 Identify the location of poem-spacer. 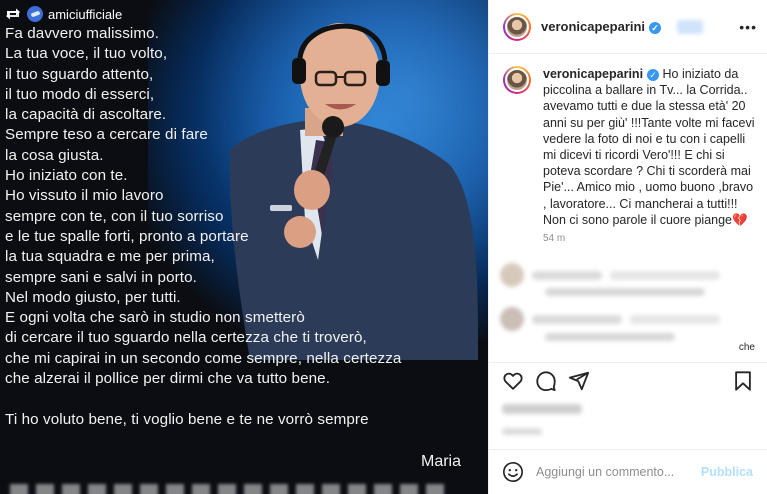
(244, 399).